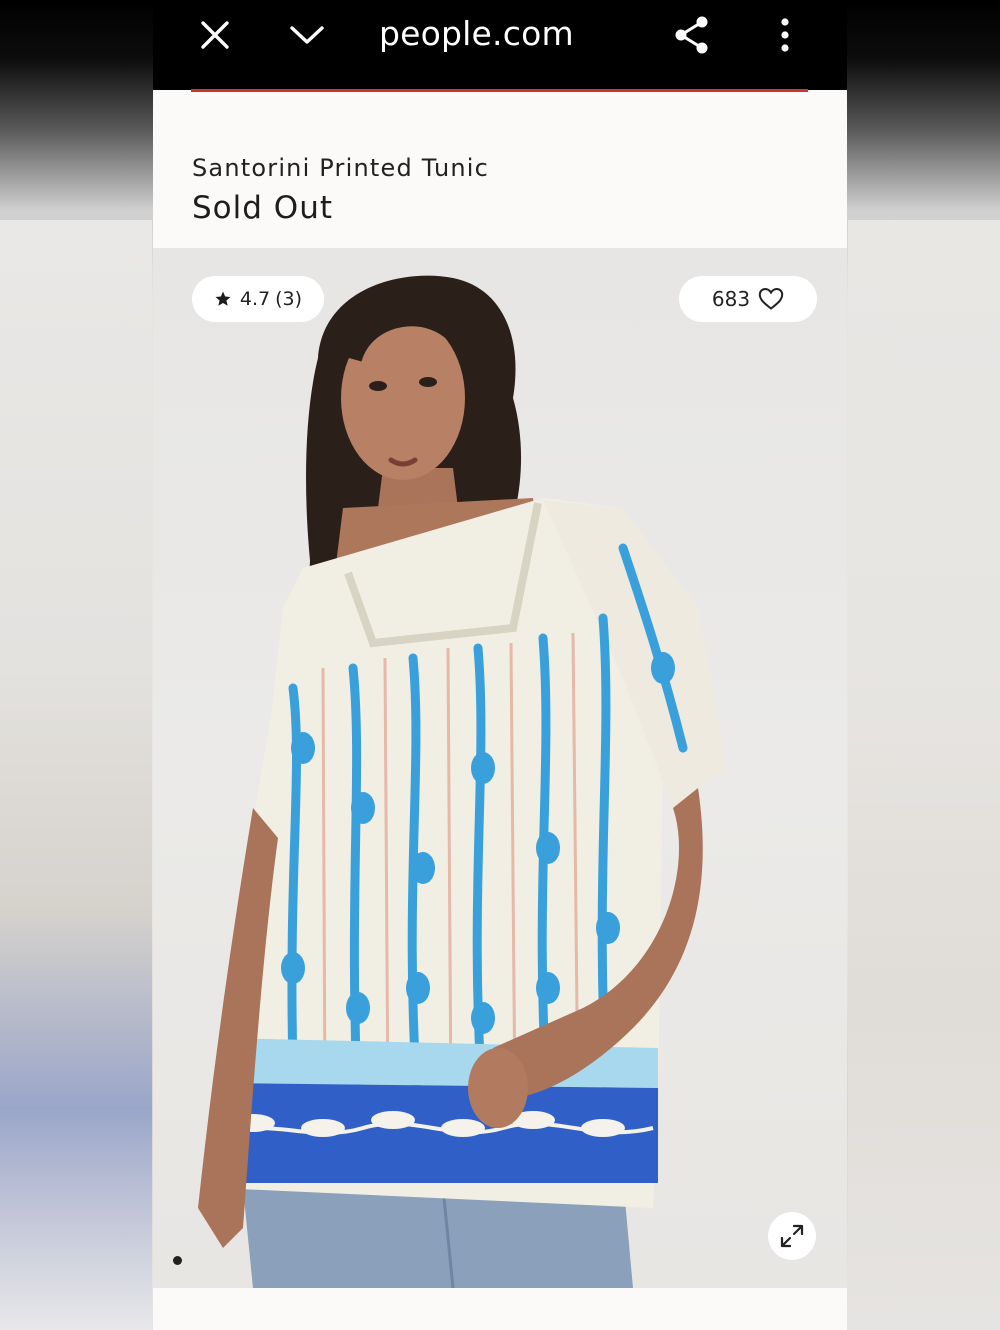  Describe the element at coordinates (341, 168) in the screenshot. I see `product-title: Santorini Printed Tunic` at that location.